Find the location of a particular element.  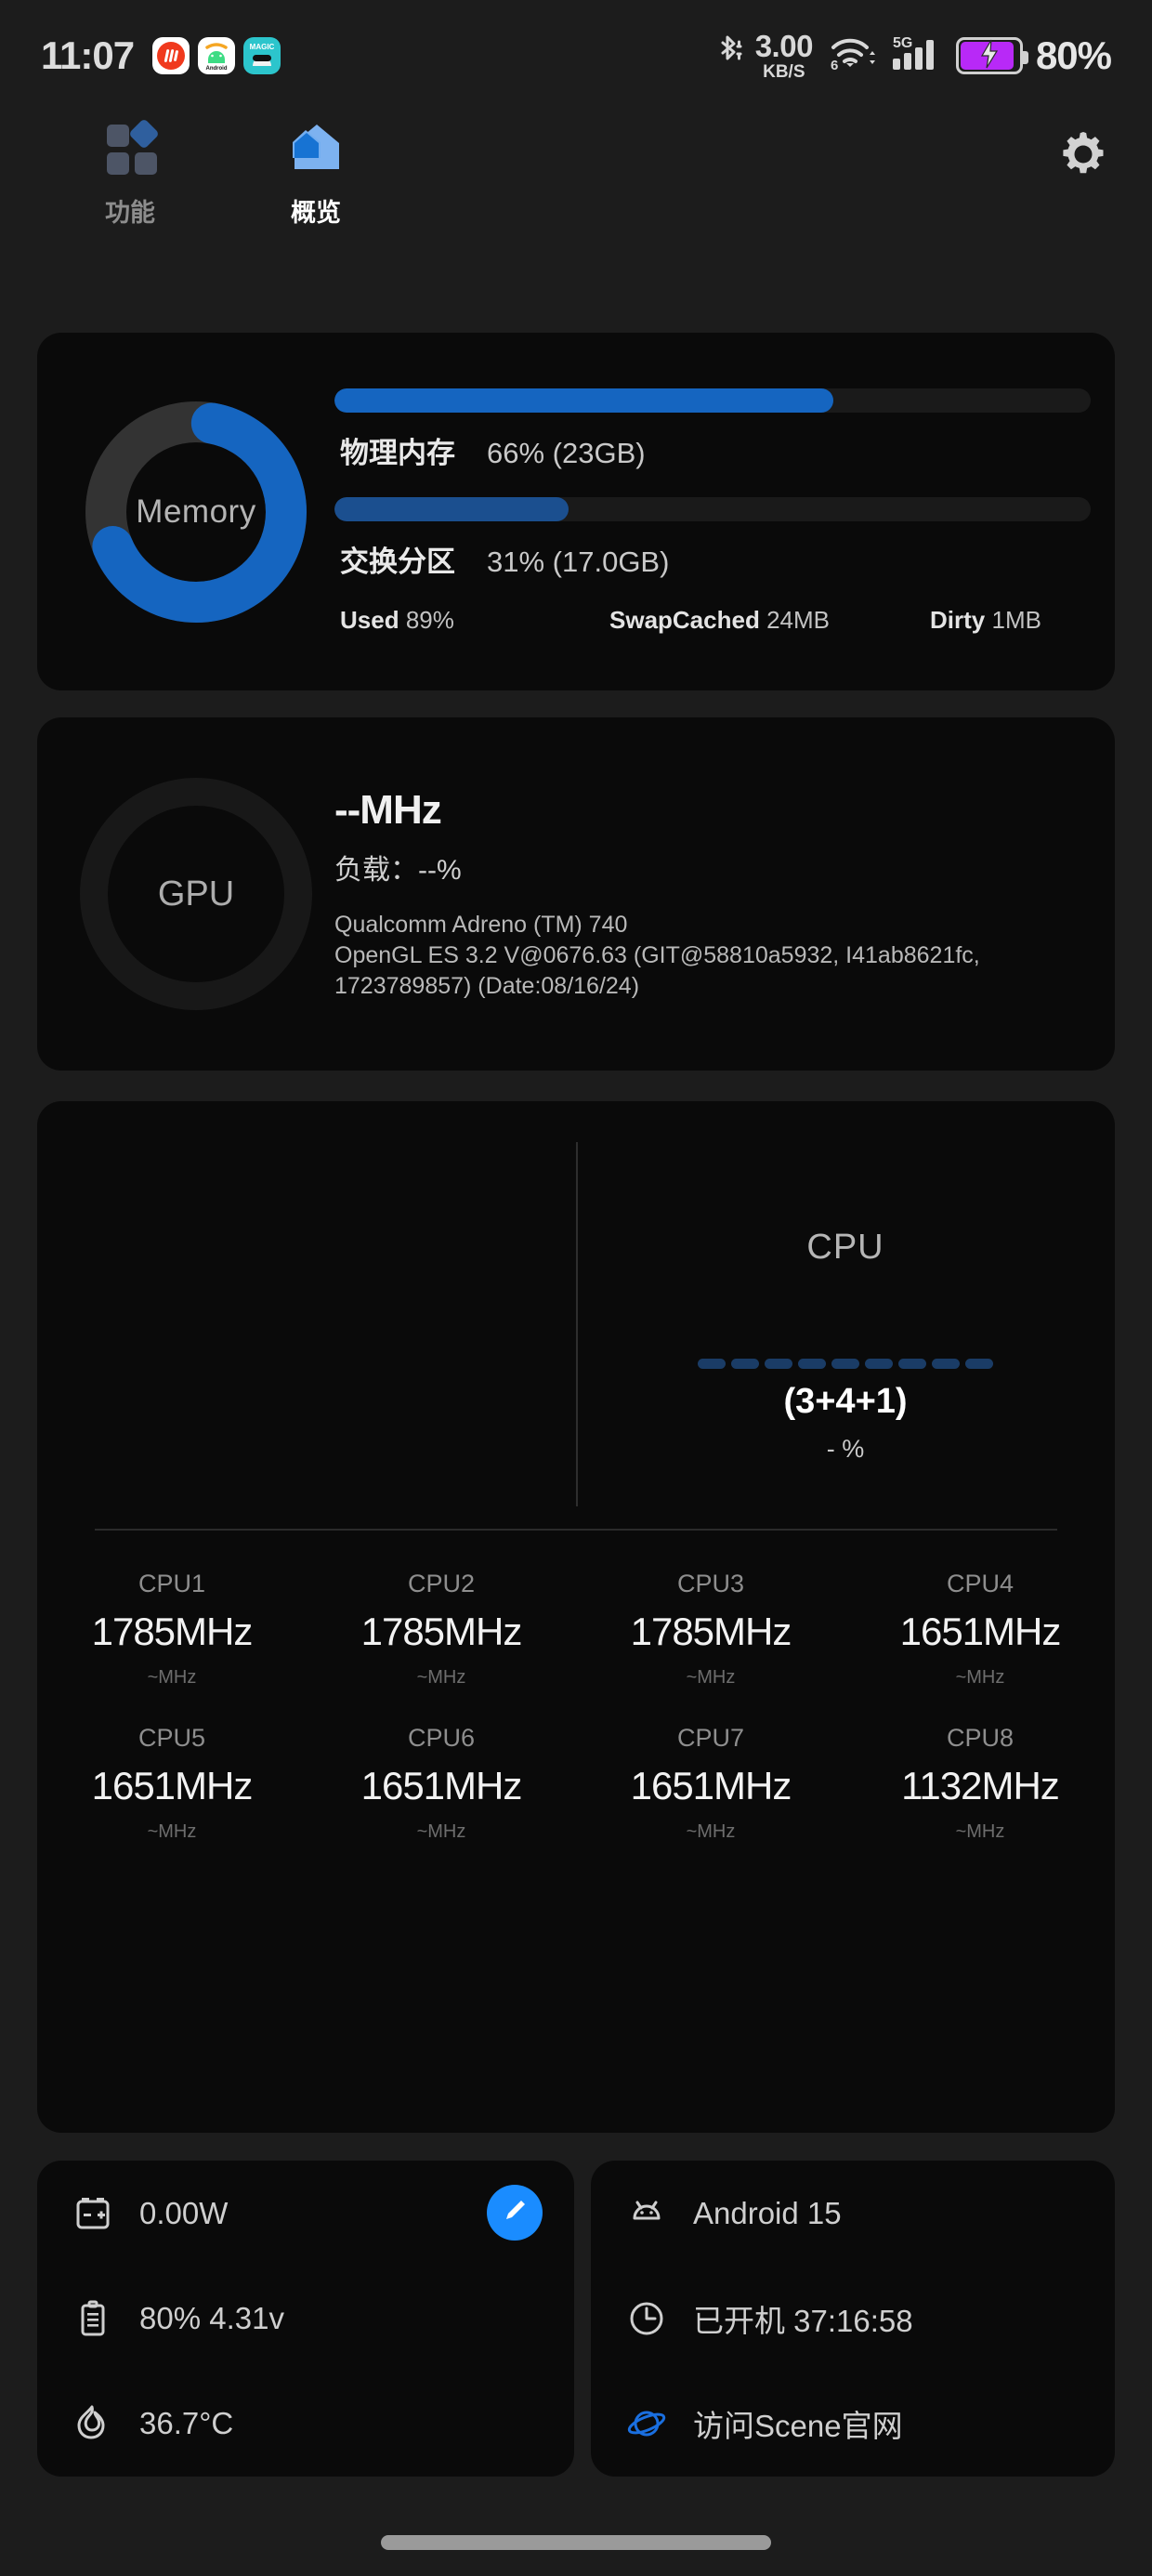

tab-features: 功能 is located at coordinates (130, 170).